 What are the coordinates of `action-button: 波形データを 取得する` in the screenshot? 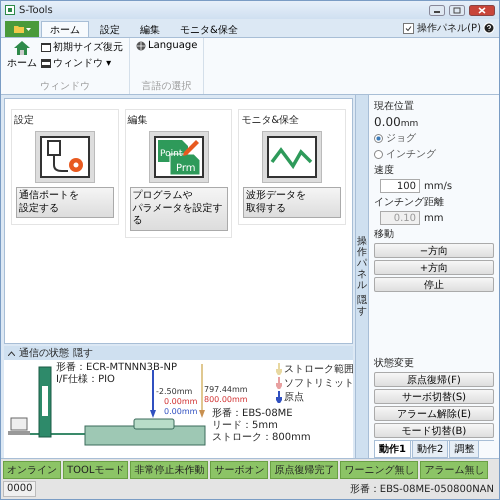 It's located at (292, 202).